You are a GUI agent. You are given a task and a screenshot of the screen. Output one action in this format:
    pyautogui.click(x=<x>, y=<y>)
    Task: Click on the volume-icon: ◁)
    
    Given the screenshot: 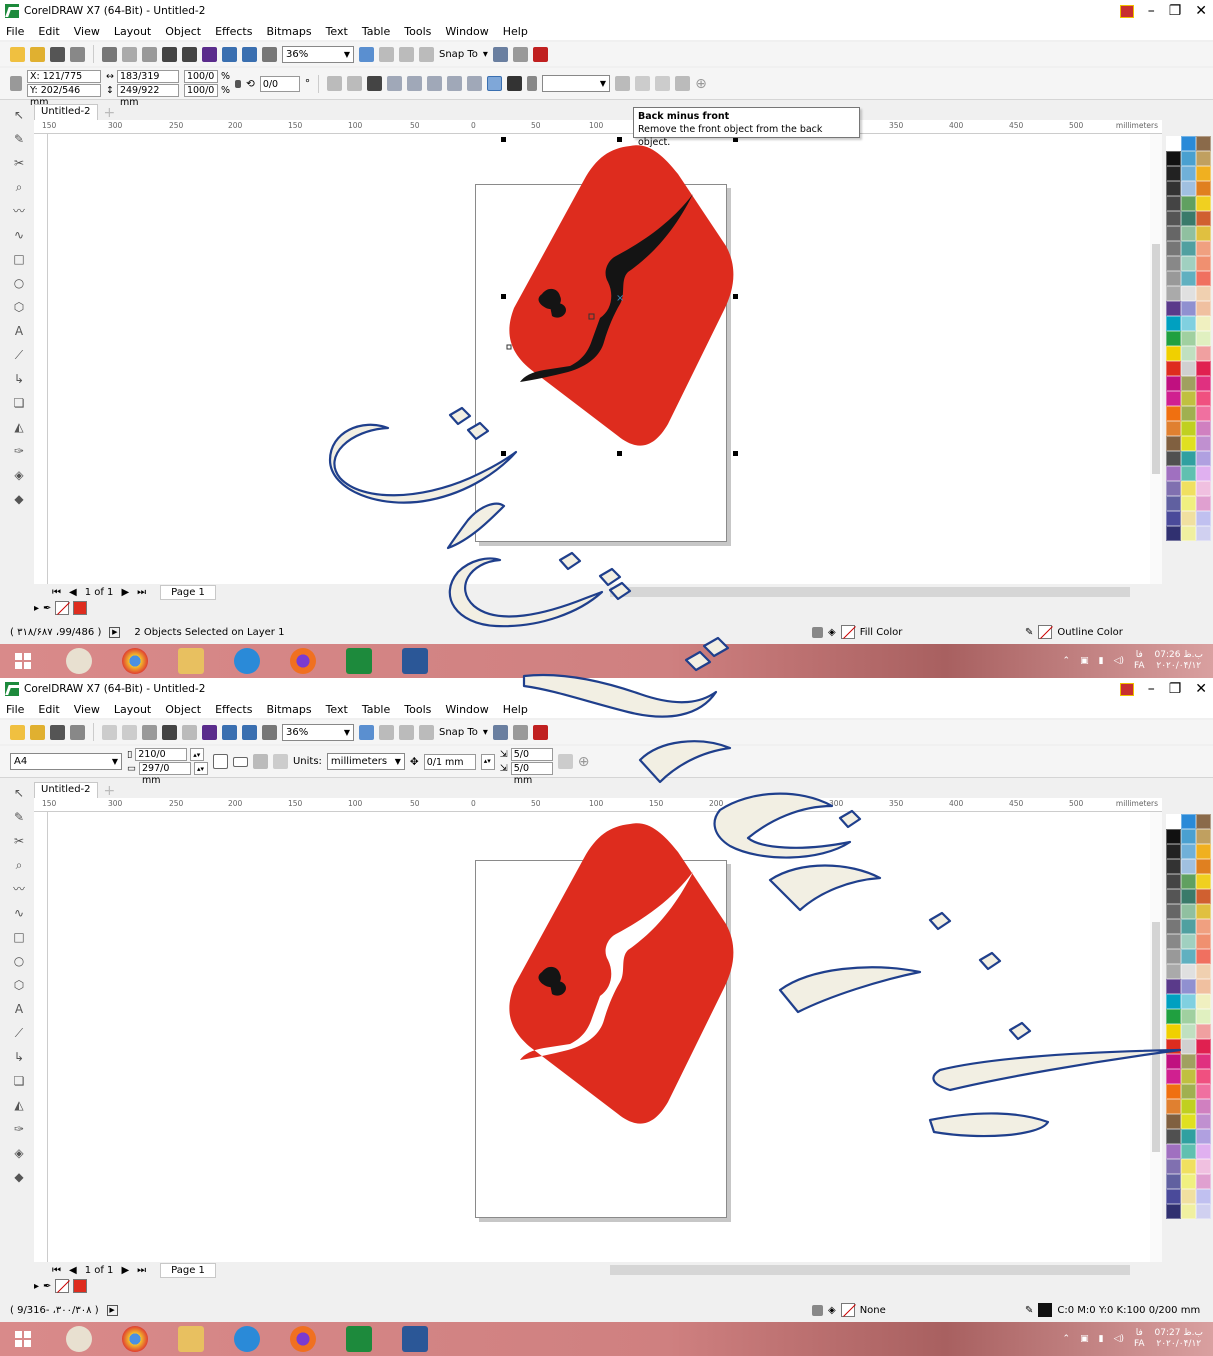 What is the action you would take?
    pyautogui.click(x=1119, y=661)
    